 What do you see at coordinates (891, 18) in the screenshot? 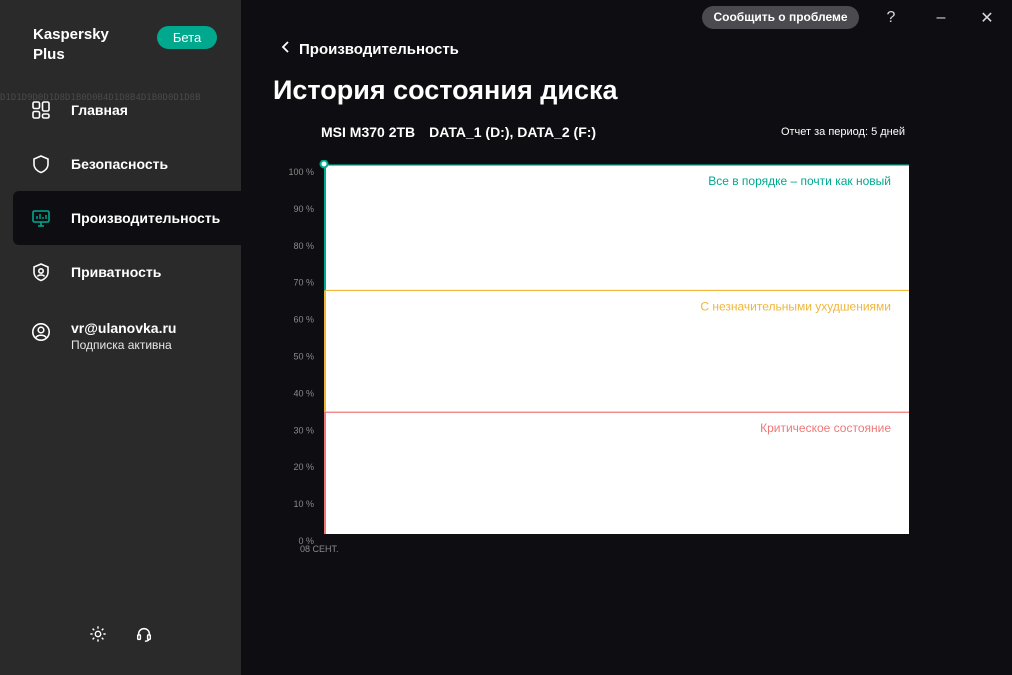
I see `help-button: ?` at bounding box center [891, 18].